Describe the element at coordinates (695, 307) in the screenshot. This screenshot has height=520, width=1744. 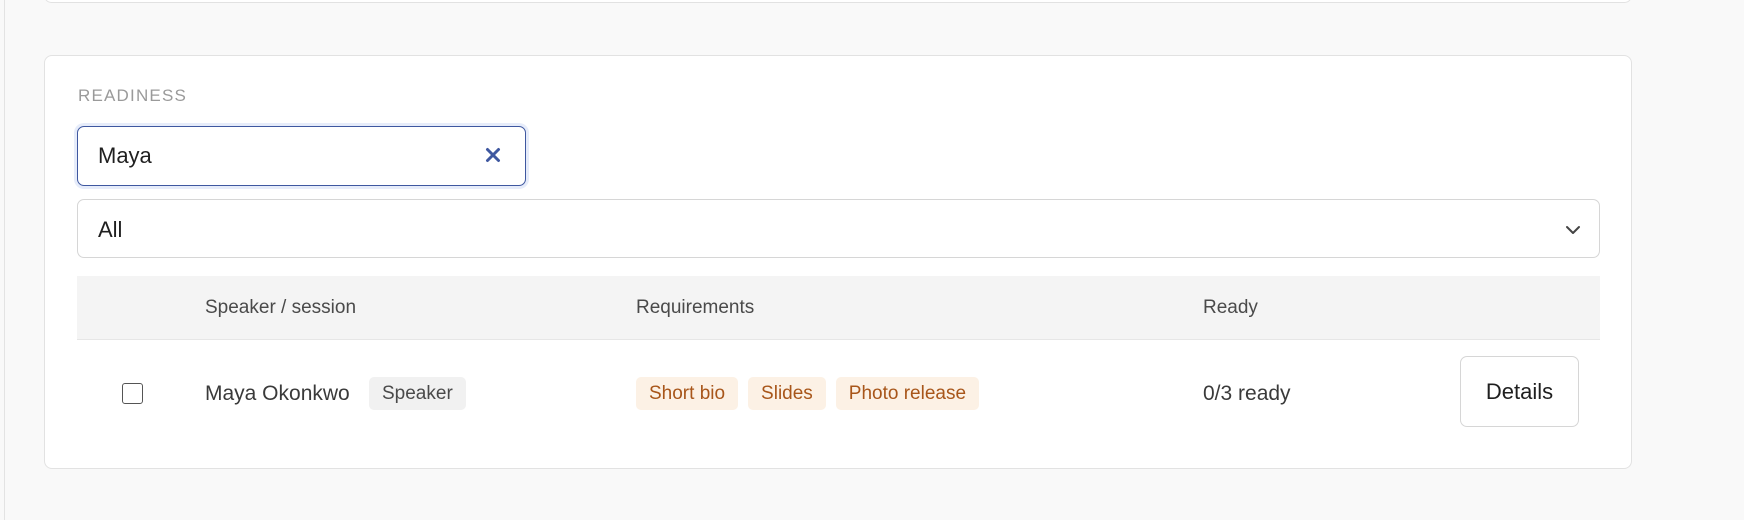
I see `column-header-requirements: Requirements` at that location.